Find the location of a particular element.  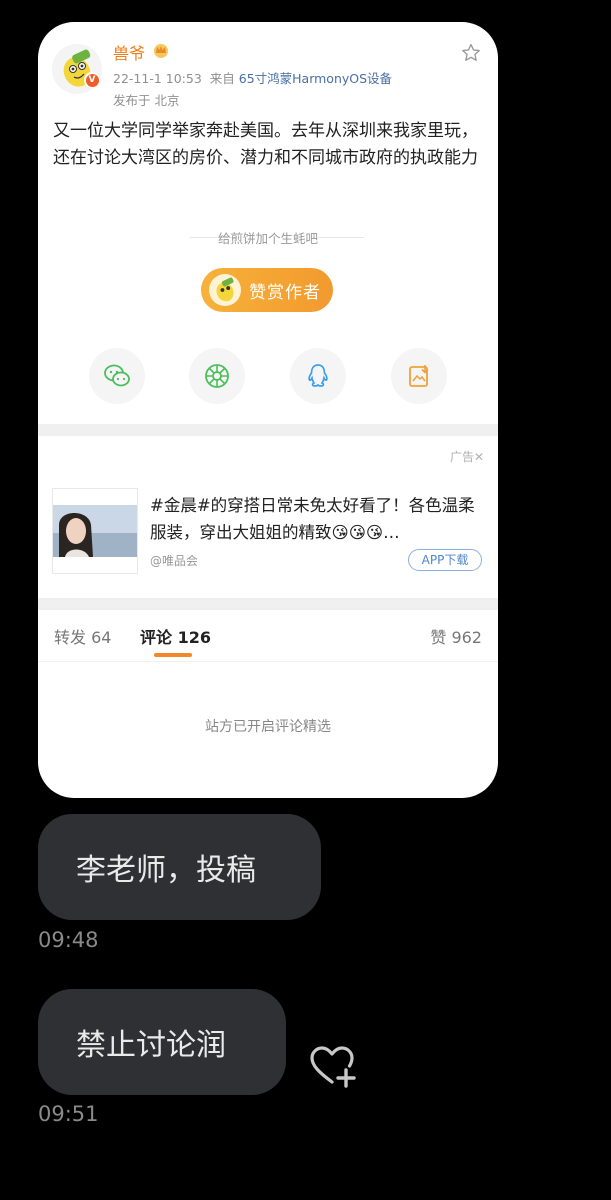

reward-author-button: 赞赏作者 is located at coordinates (267, 290).